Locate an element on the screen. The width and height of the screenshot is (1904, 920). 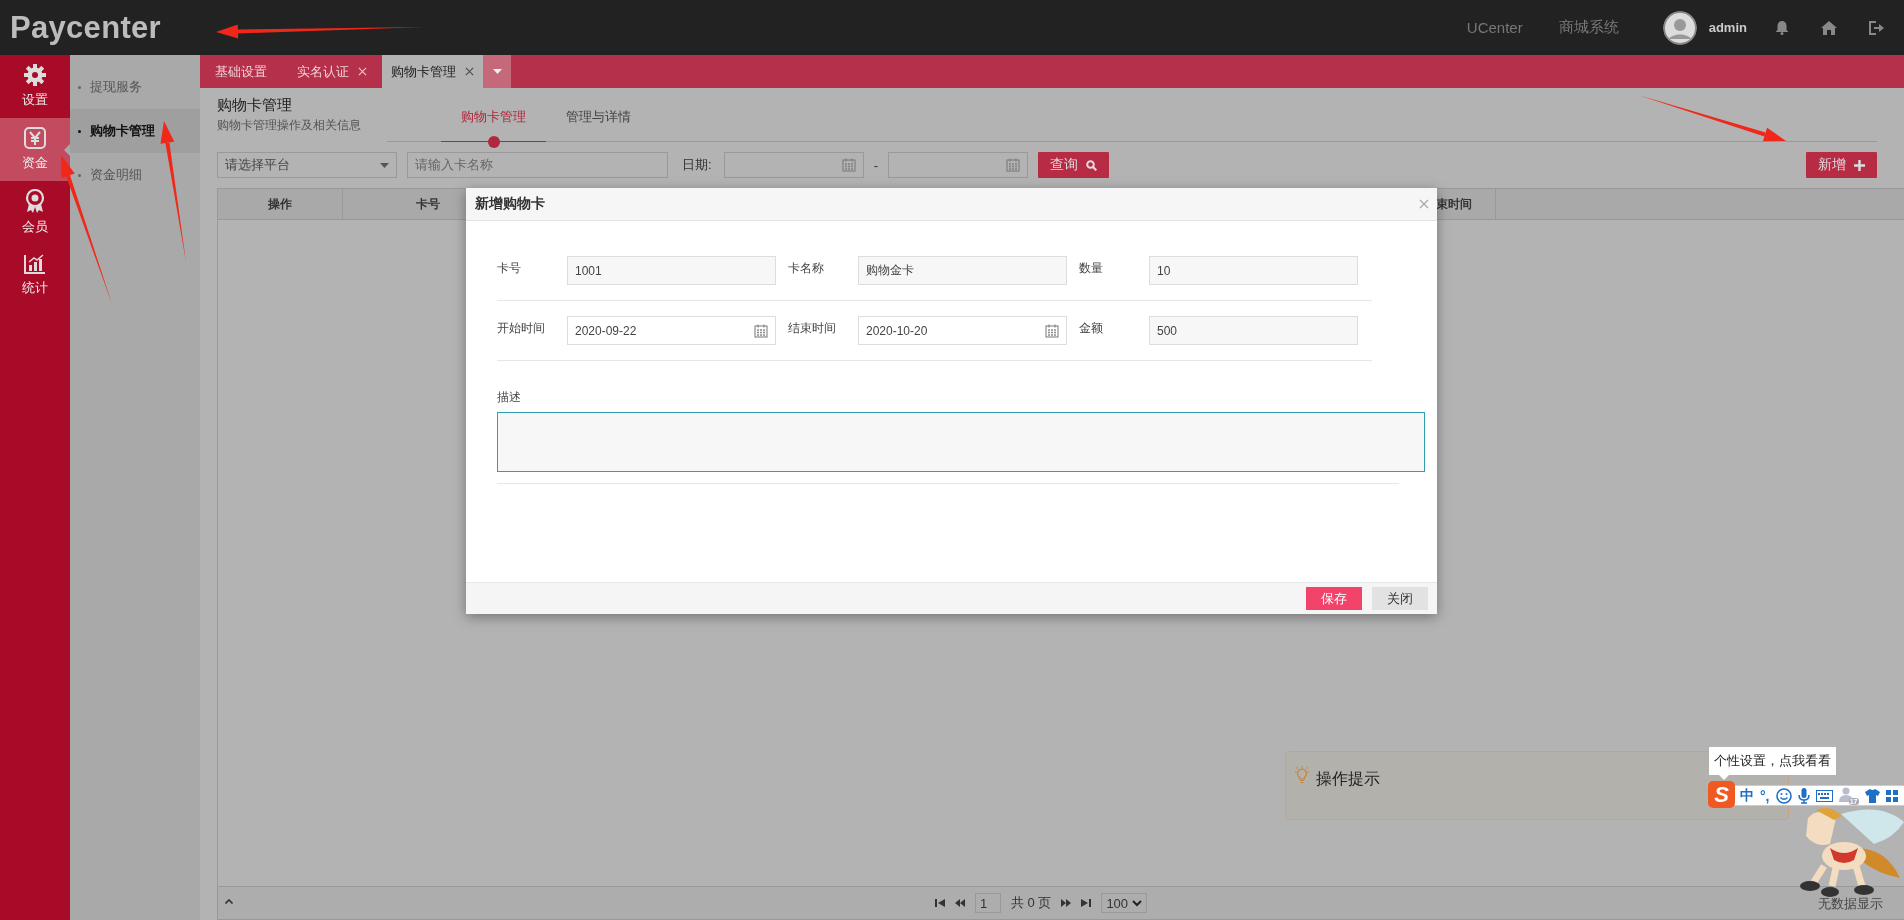
page-size-select: 100 is located at coordinates (1124, 903).